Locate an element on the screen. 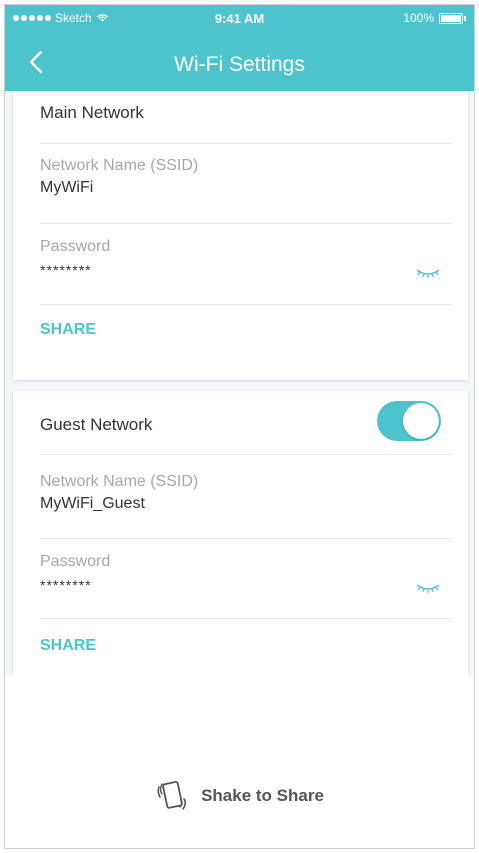  guest-share-row: SHARE is located at coordinates (245, 652).